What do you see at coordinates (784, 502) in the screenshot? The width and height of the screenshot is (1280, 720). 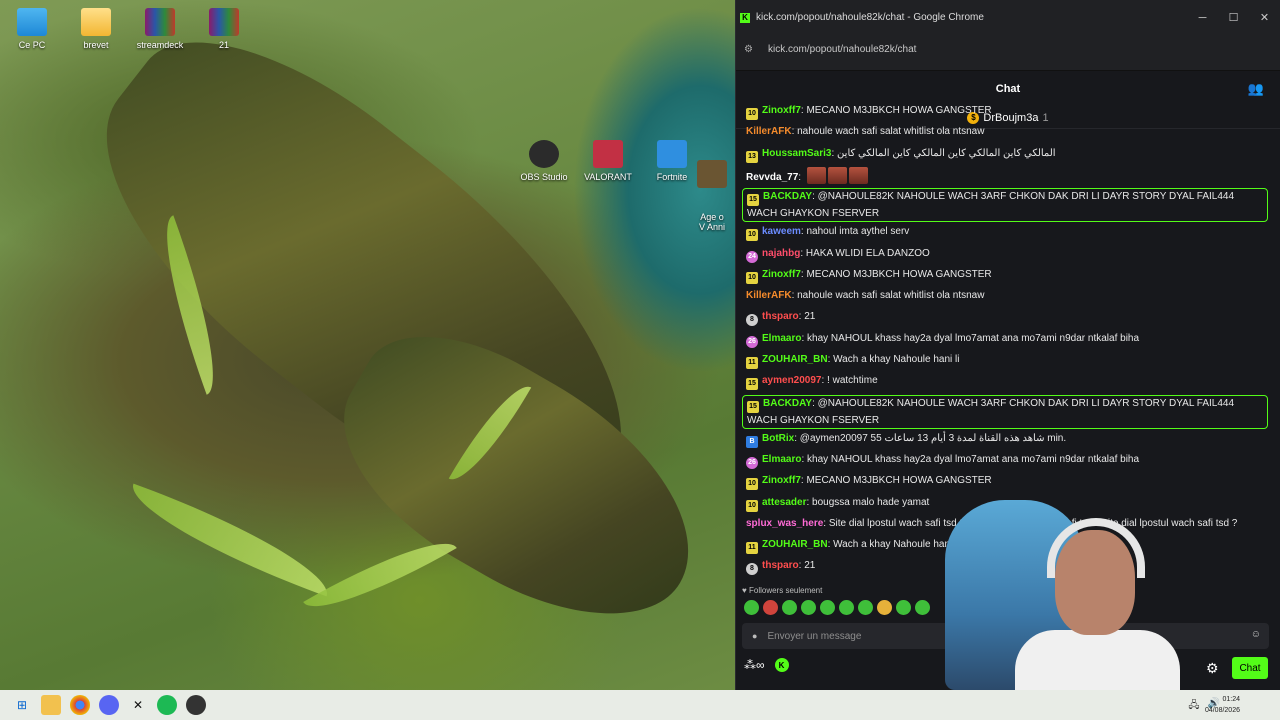 I see `chat-username: attesader` at bounding box center [784, 502].